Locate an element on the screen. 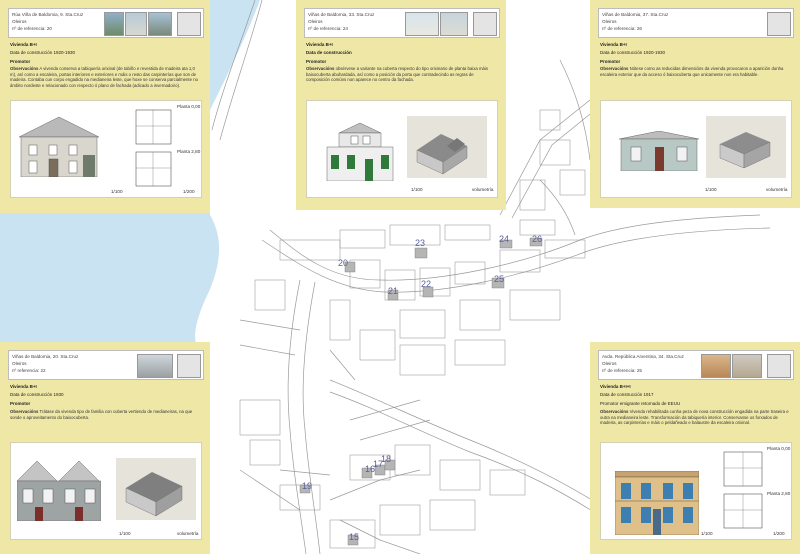 The width and height of the screenshot is (800, 554). map-number-18: 18 is located at coordinates (386, 459).